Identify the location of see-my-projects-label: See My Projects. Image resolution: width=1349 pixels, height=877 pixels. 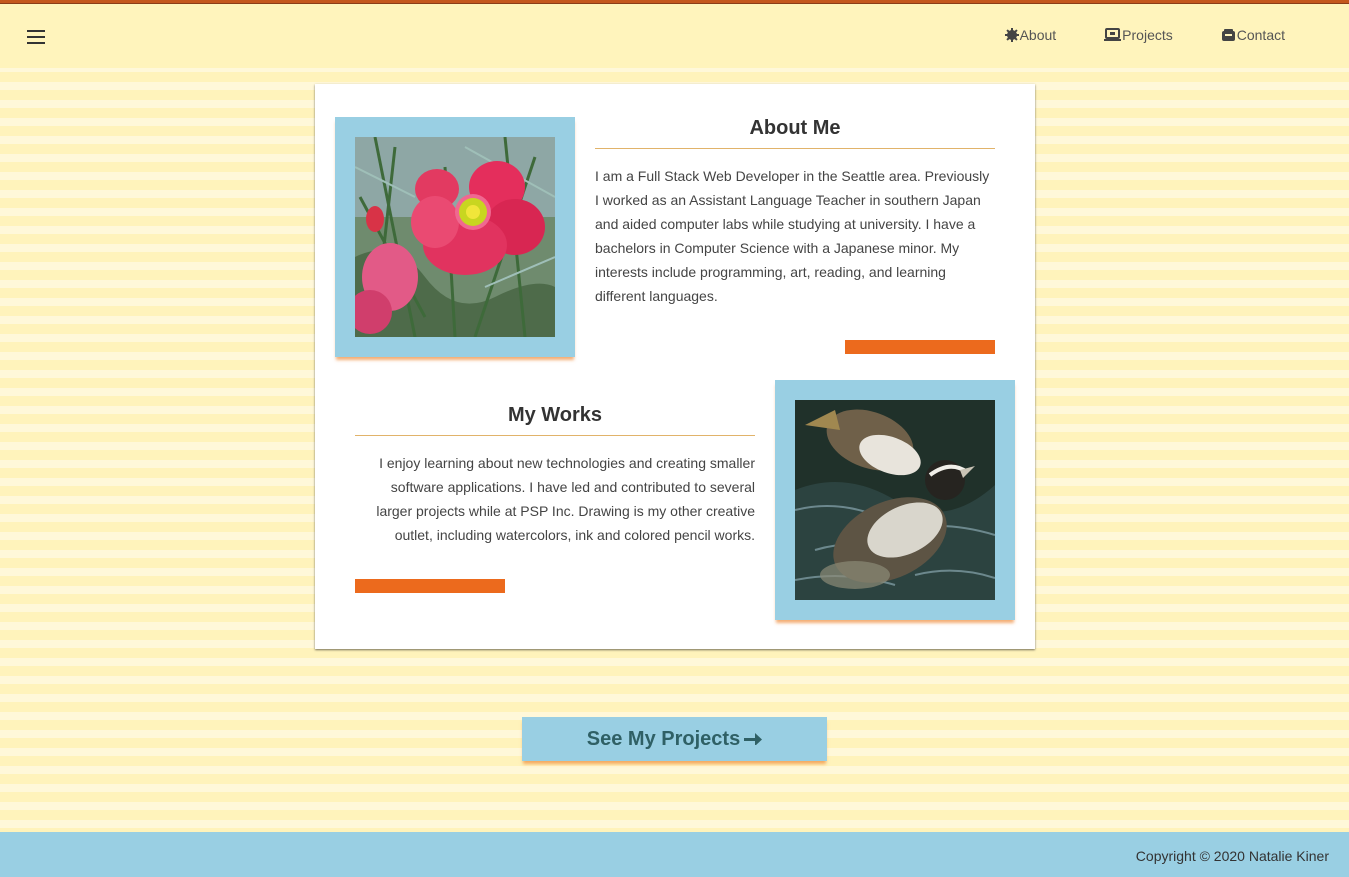
(663, 738).